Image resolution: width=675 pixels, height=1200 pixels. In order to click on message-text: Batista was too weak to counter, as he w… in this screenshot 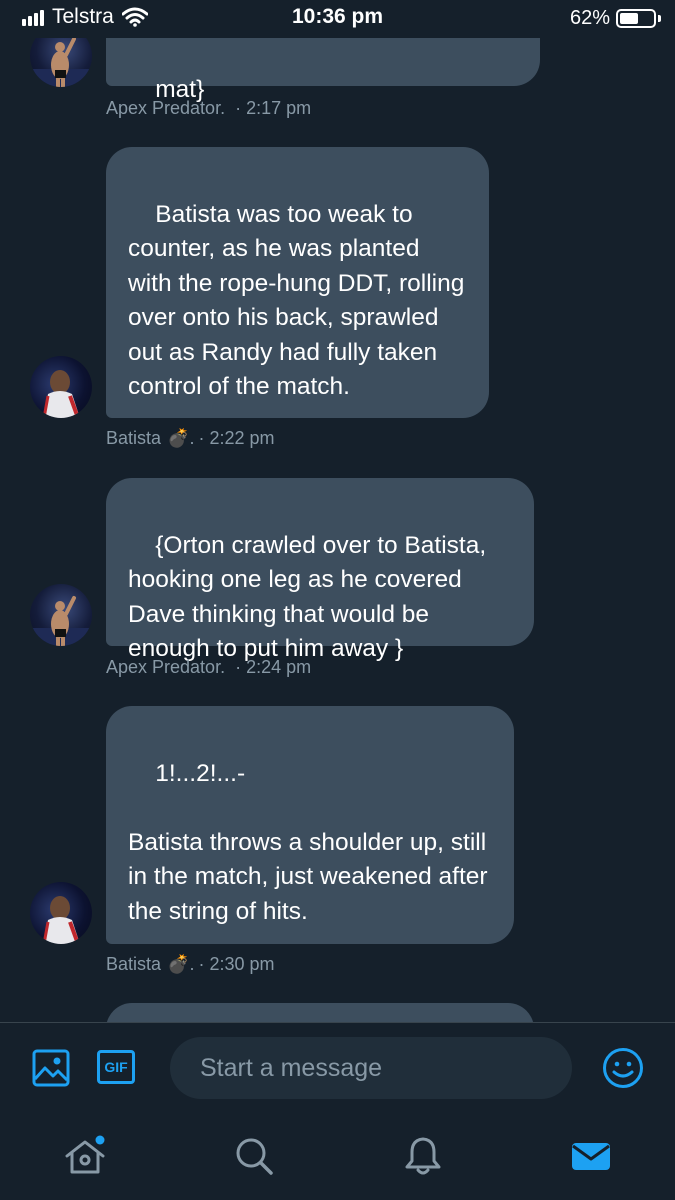, I will do `click(300, 300)`.